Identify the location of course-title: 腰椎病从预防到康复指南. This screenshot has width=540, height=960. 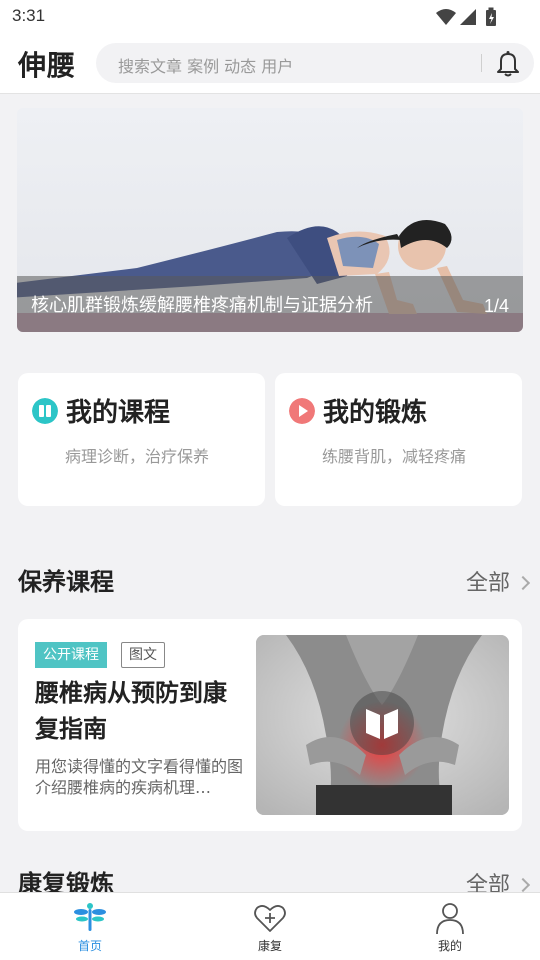
(131, 711).